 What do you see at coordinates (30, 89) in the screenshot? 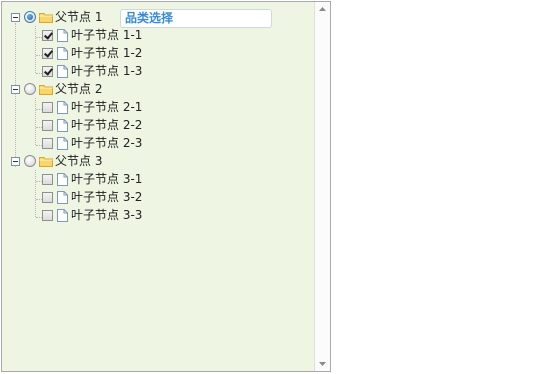
I see `parent-2-radio` at bounding box center [30, 89].